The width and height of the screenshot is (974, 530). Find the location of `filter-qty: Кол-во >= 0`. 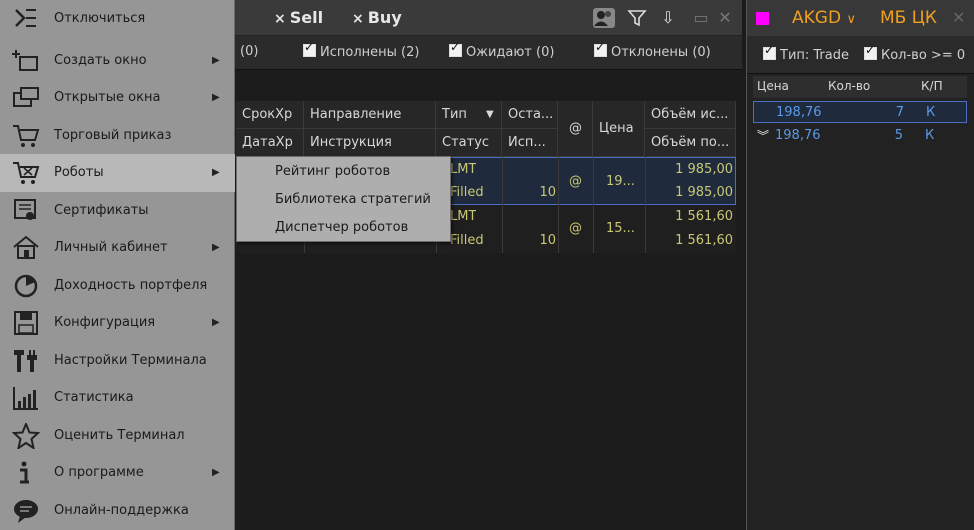

filter-qty: Кол-во >= 0 is located at coordinates (914, 53).